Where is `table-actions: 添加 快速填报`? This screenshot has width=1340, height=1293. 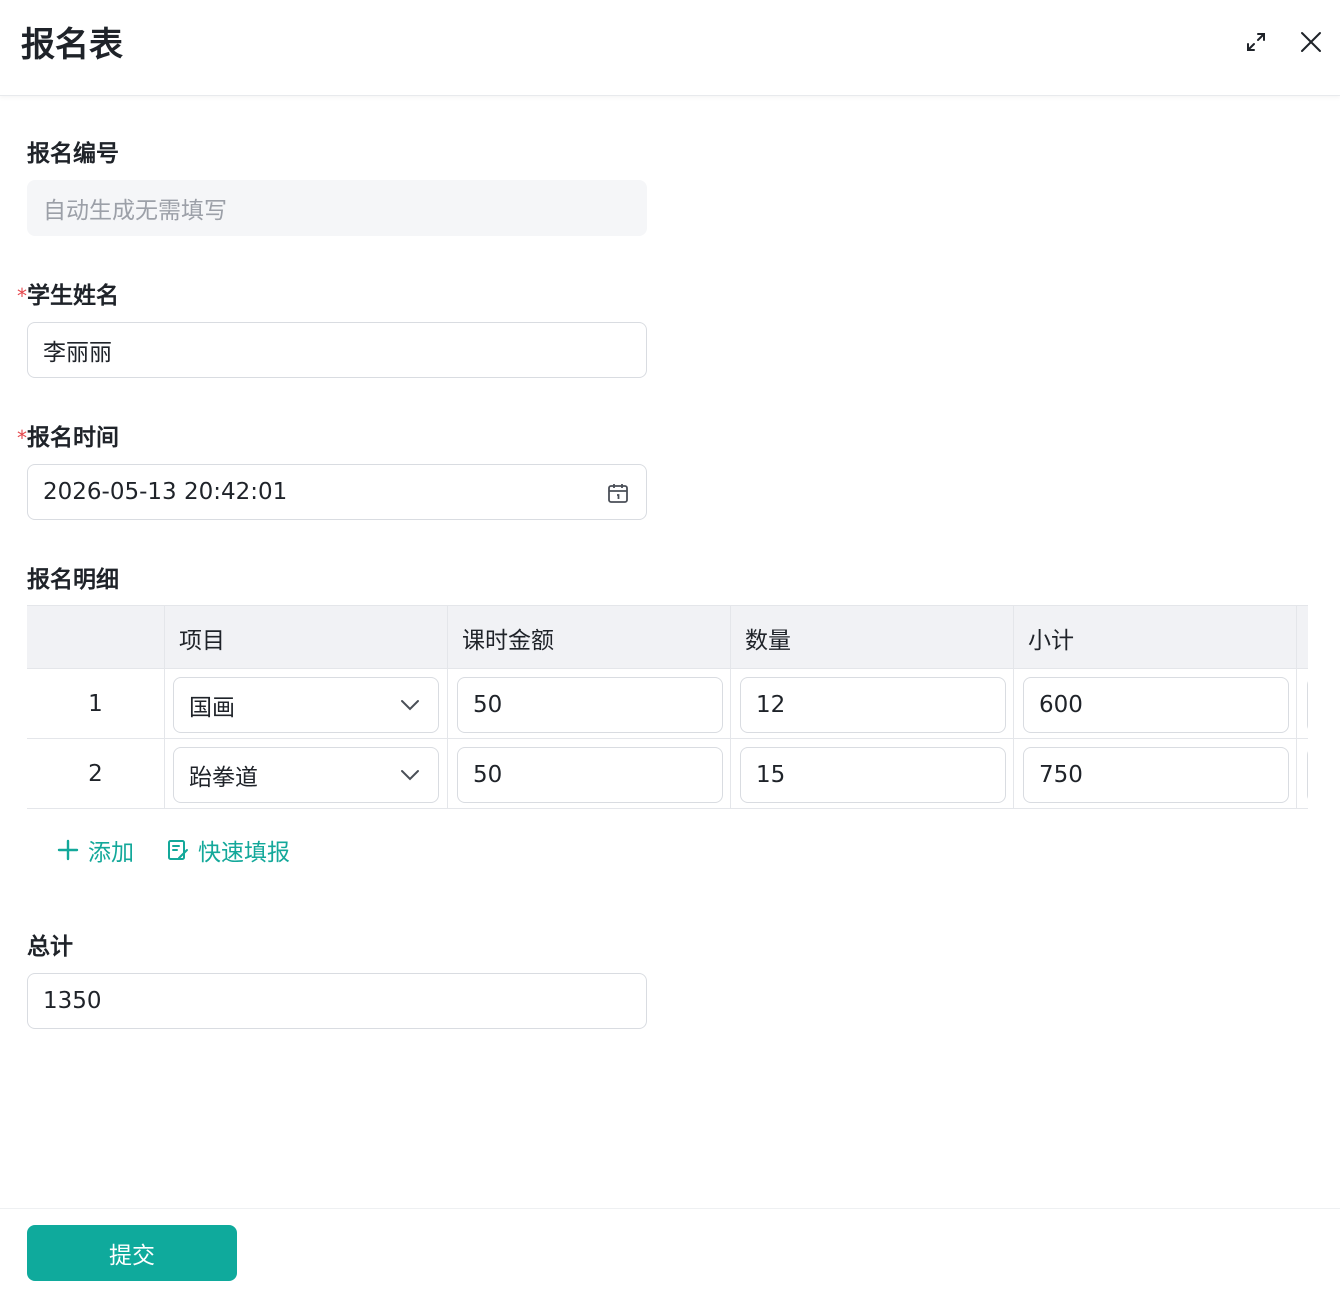 table-actions: 添加 快速填报 is located at coordinates (173, 850).